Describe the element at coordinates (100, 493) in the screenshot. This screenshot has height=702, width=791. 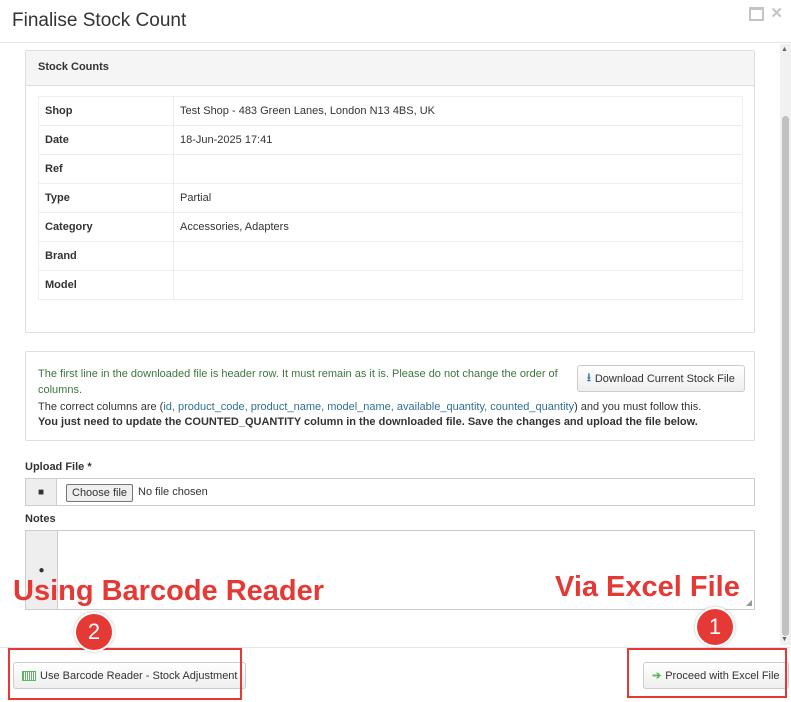
I see `choose-file-button: Choose file` at that location.